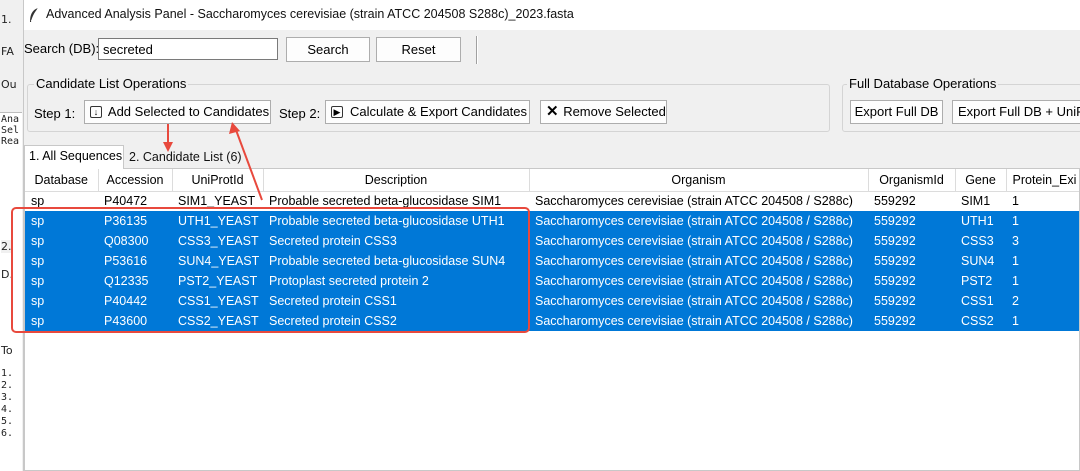  I want to click on cell-gene: SUN4, so click(980, 261).